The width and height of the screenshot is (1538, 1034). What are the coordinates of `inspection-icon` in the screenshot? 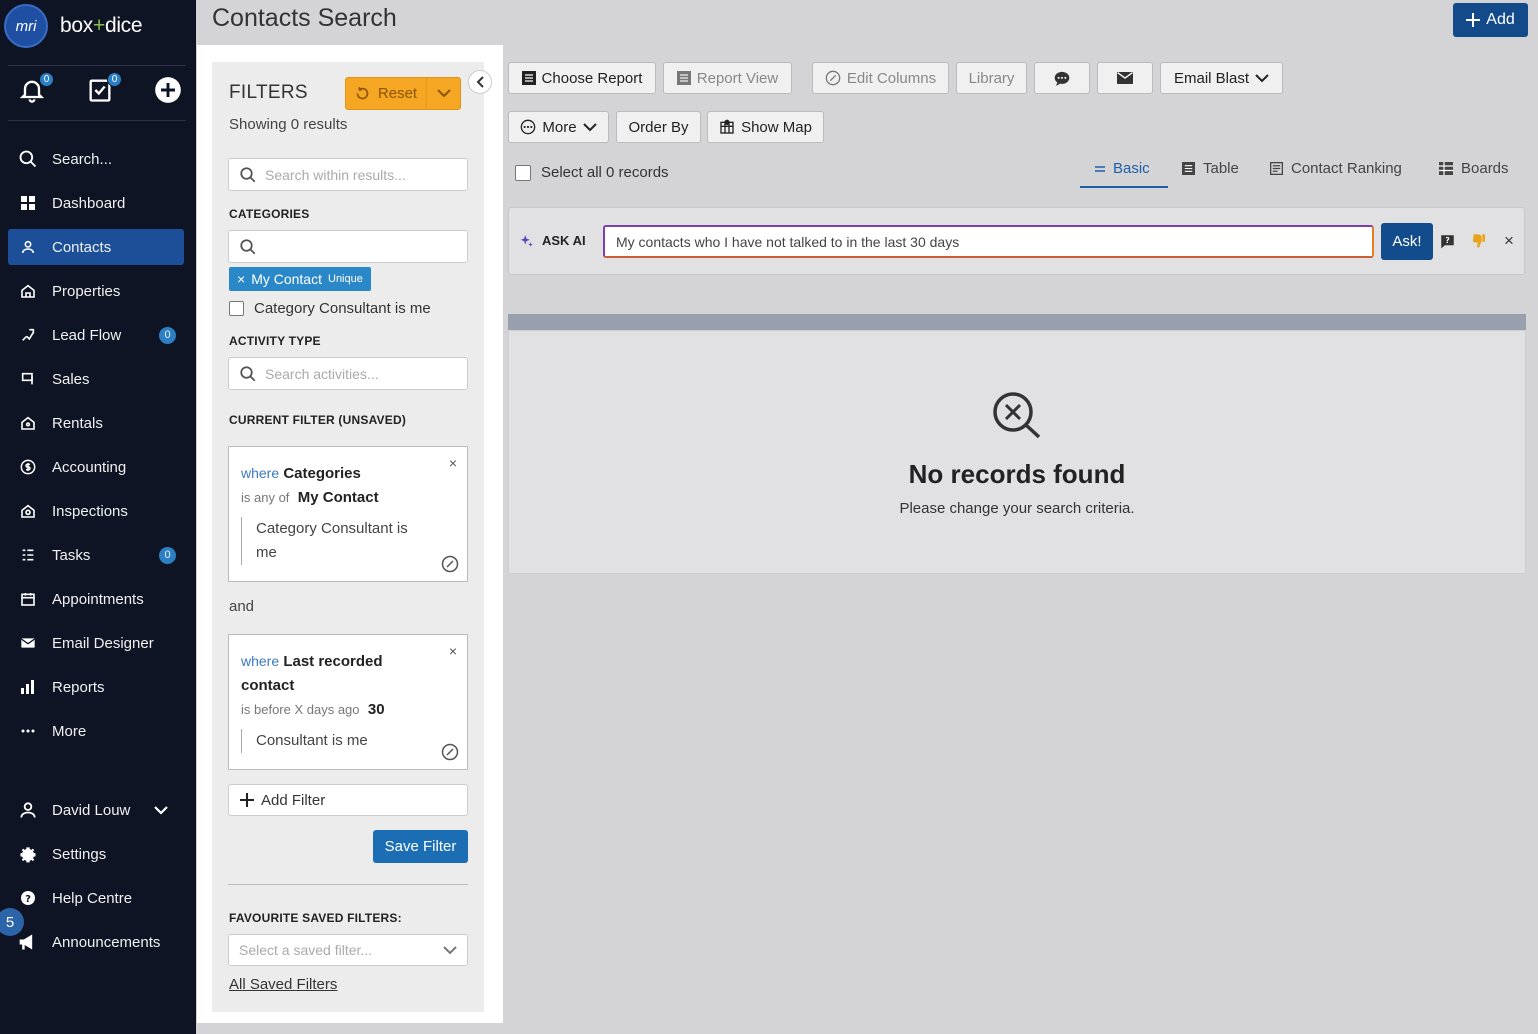 It's located at (28, 511).